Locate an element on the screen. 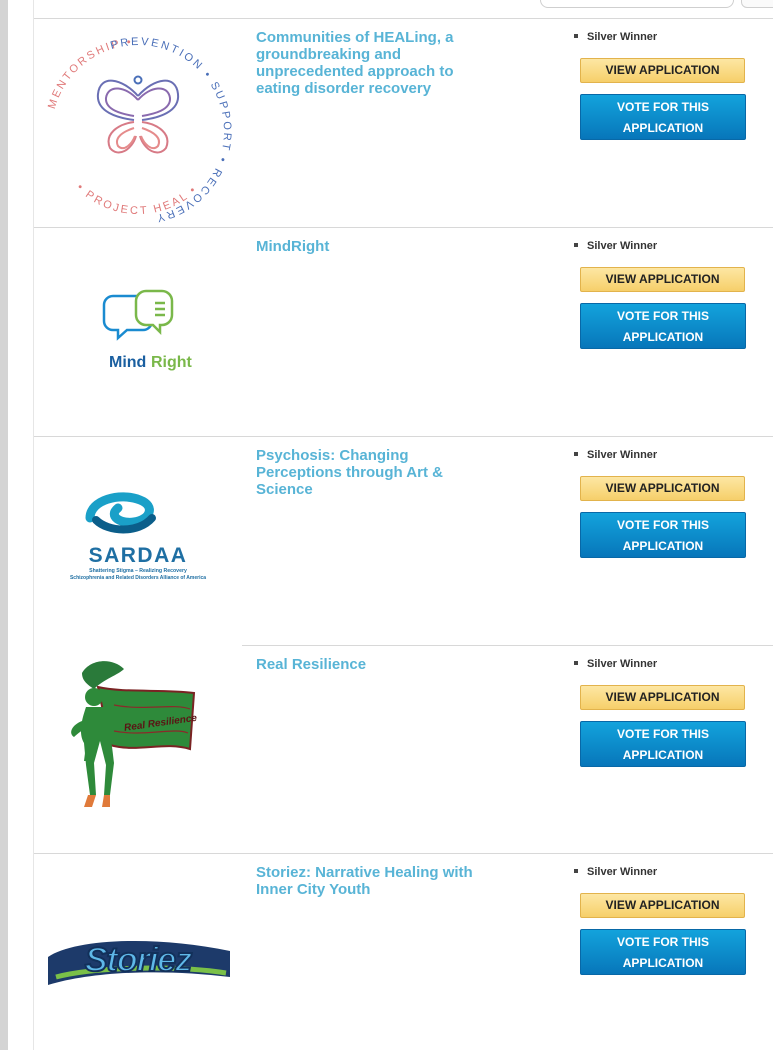 The width and height of the screenshot is (773, 1062). real-resilience-logo: Real Resilience is located at coordinates (138, 749).